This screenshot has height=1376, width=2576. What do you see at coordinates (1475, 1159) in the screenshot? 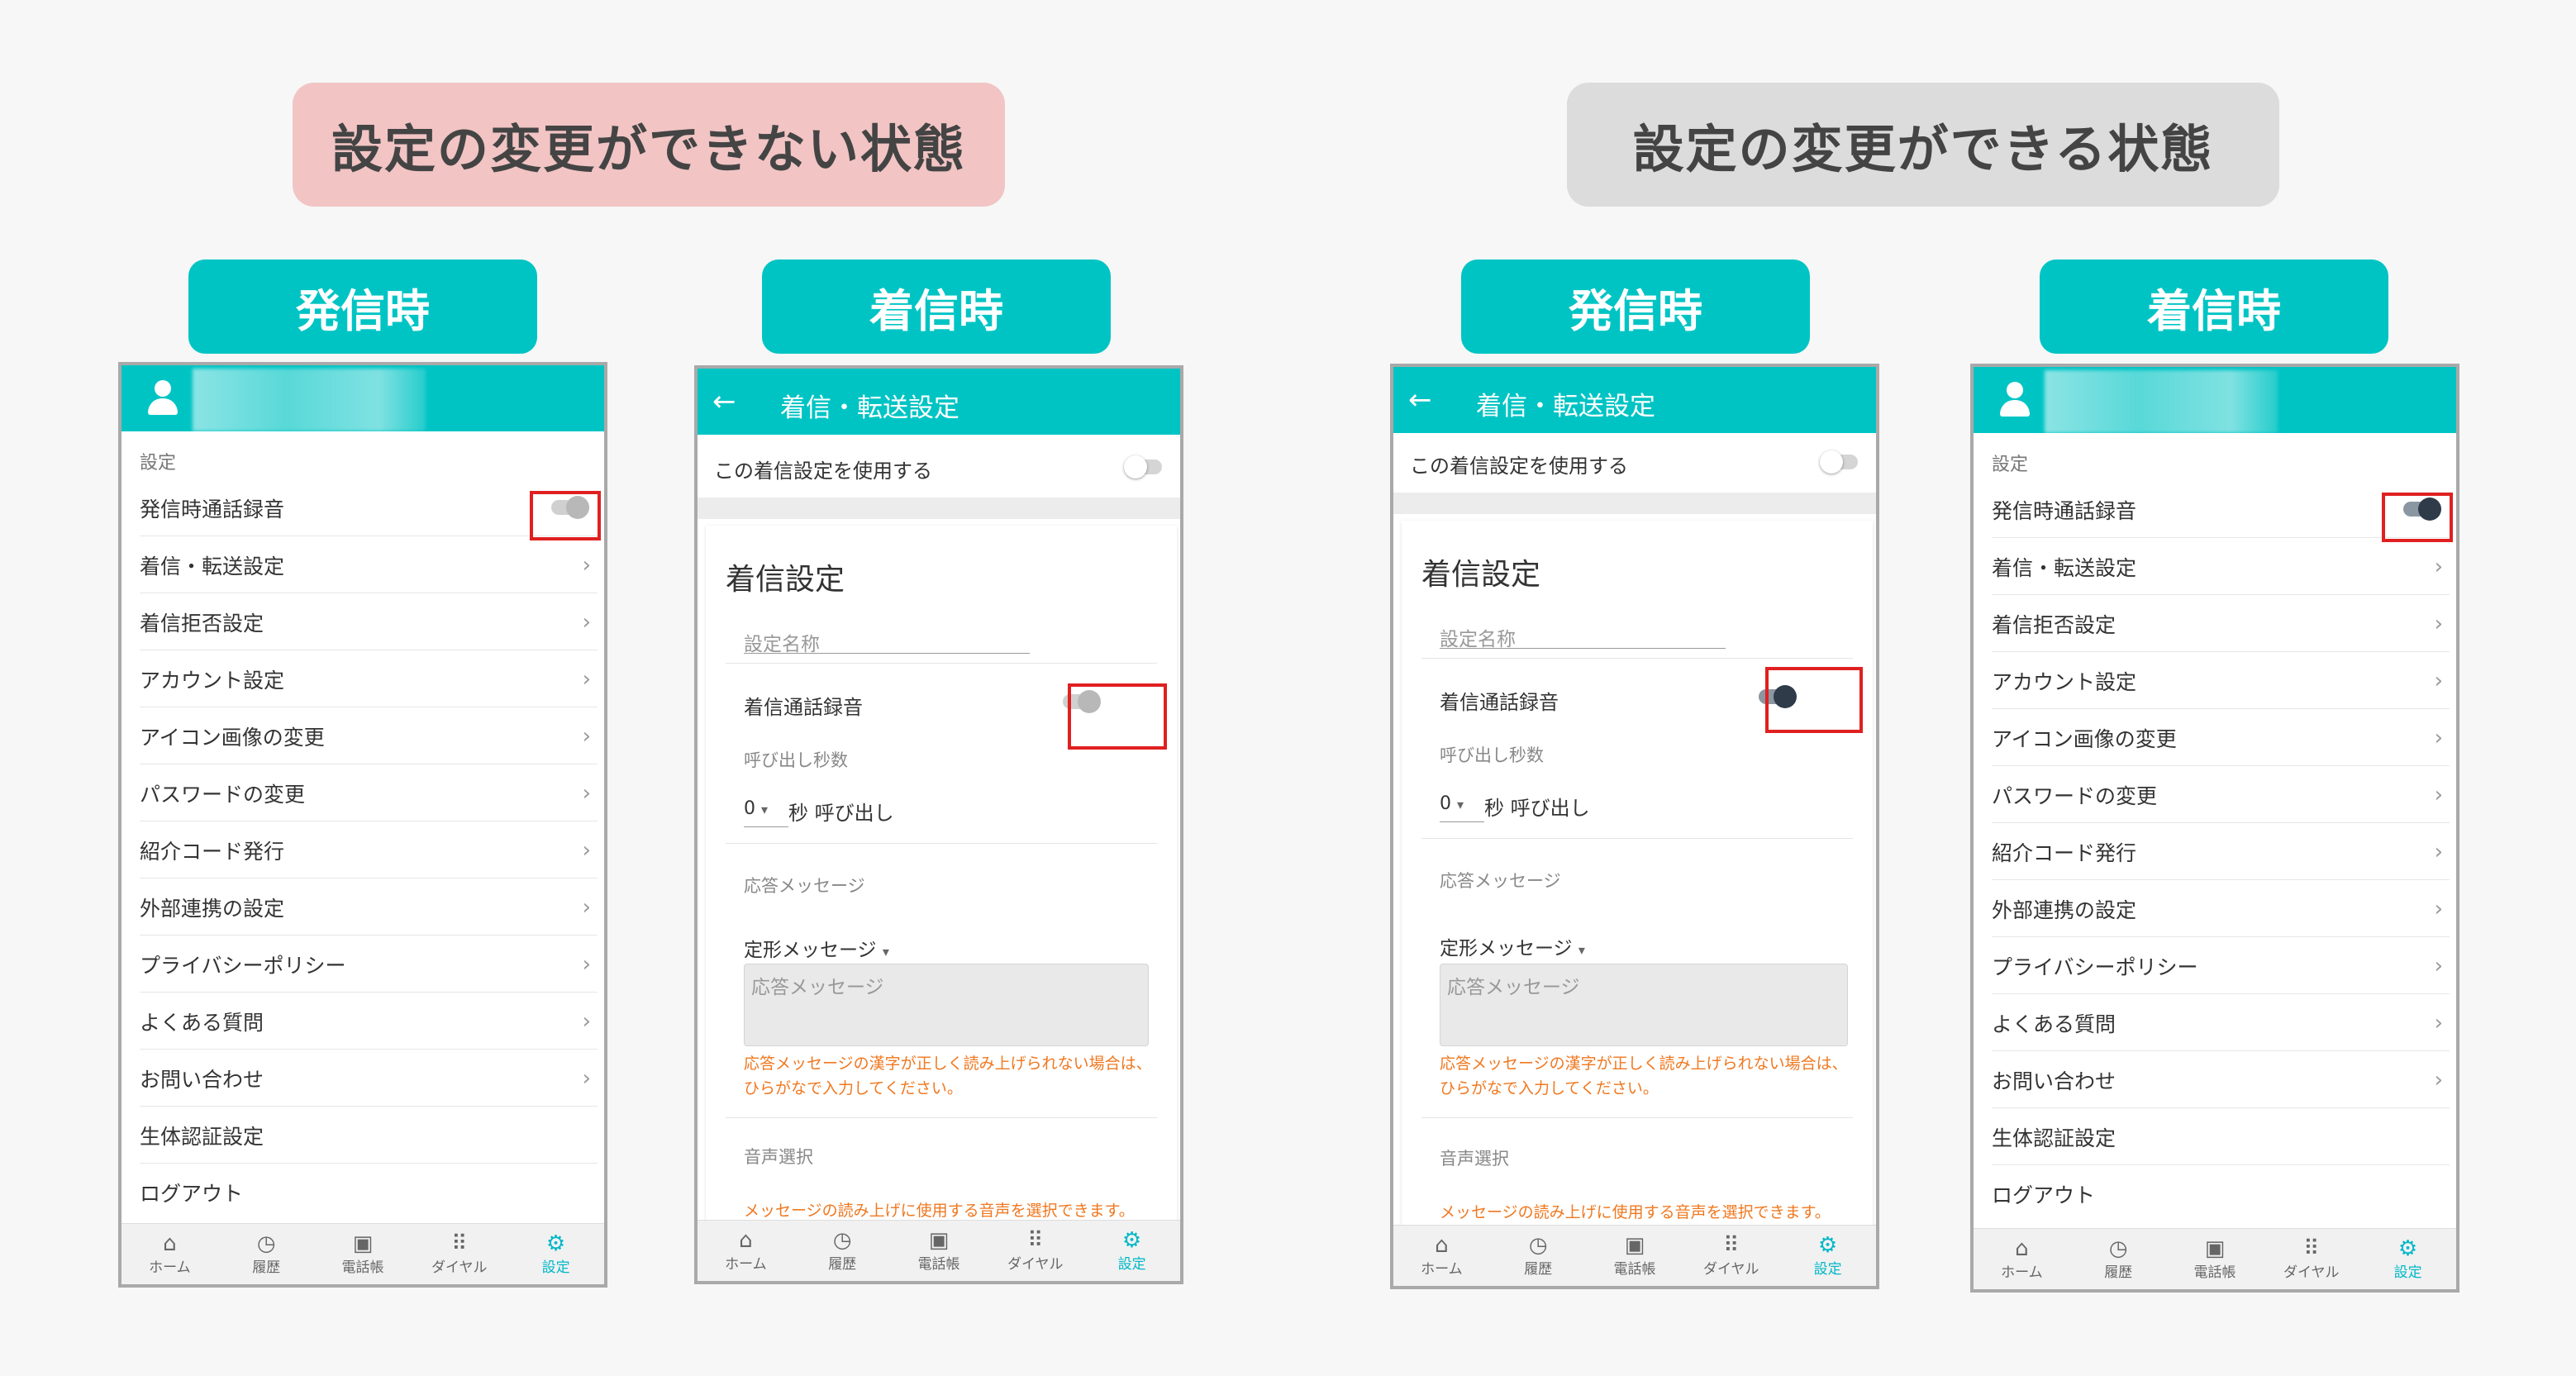
I see `voice-select-label: 音声選択` at bounding box center [1475, 1159].